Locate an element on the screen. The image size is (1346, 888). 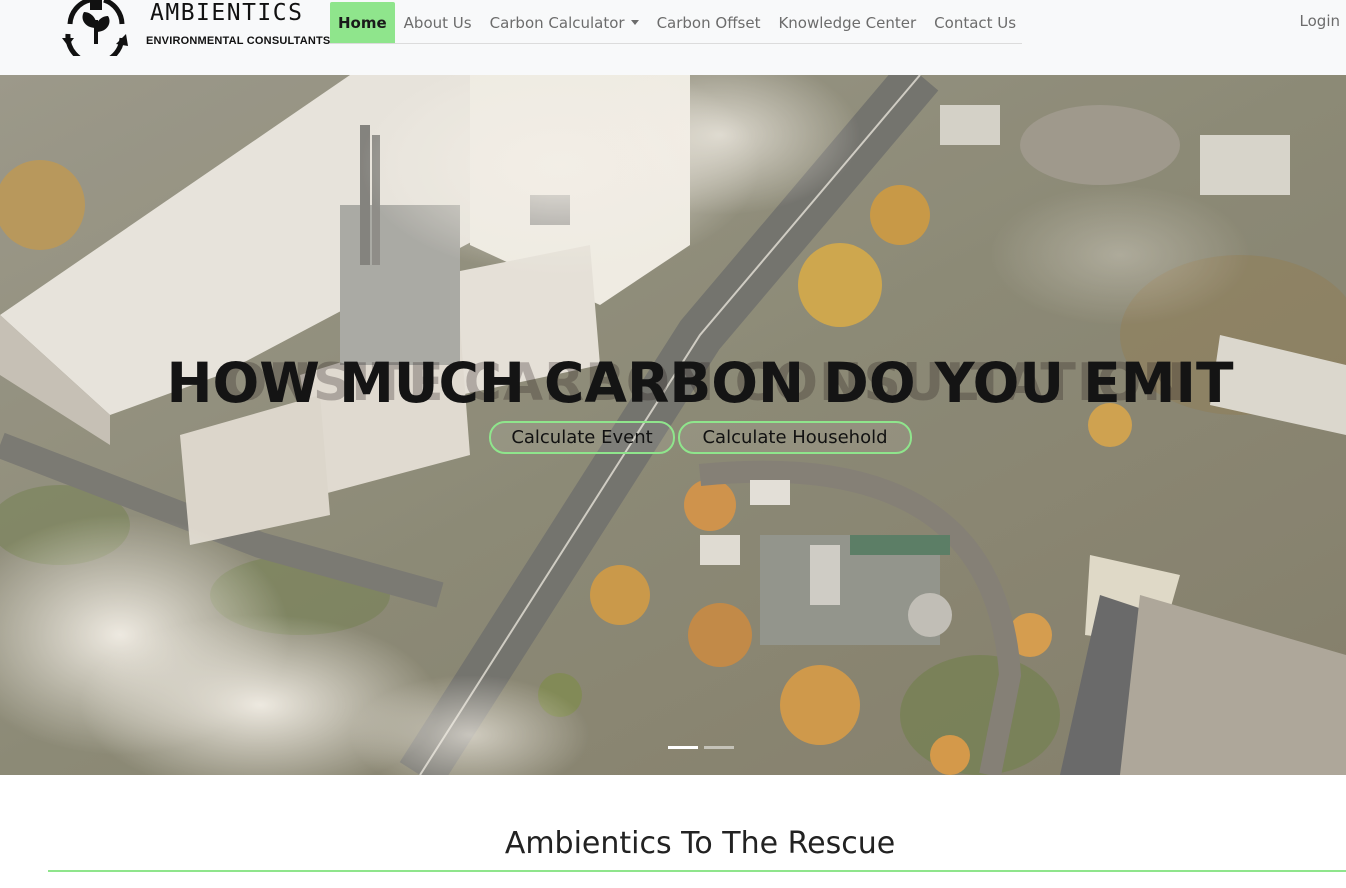
login-link: Login is located at coordinates (1320, 21).